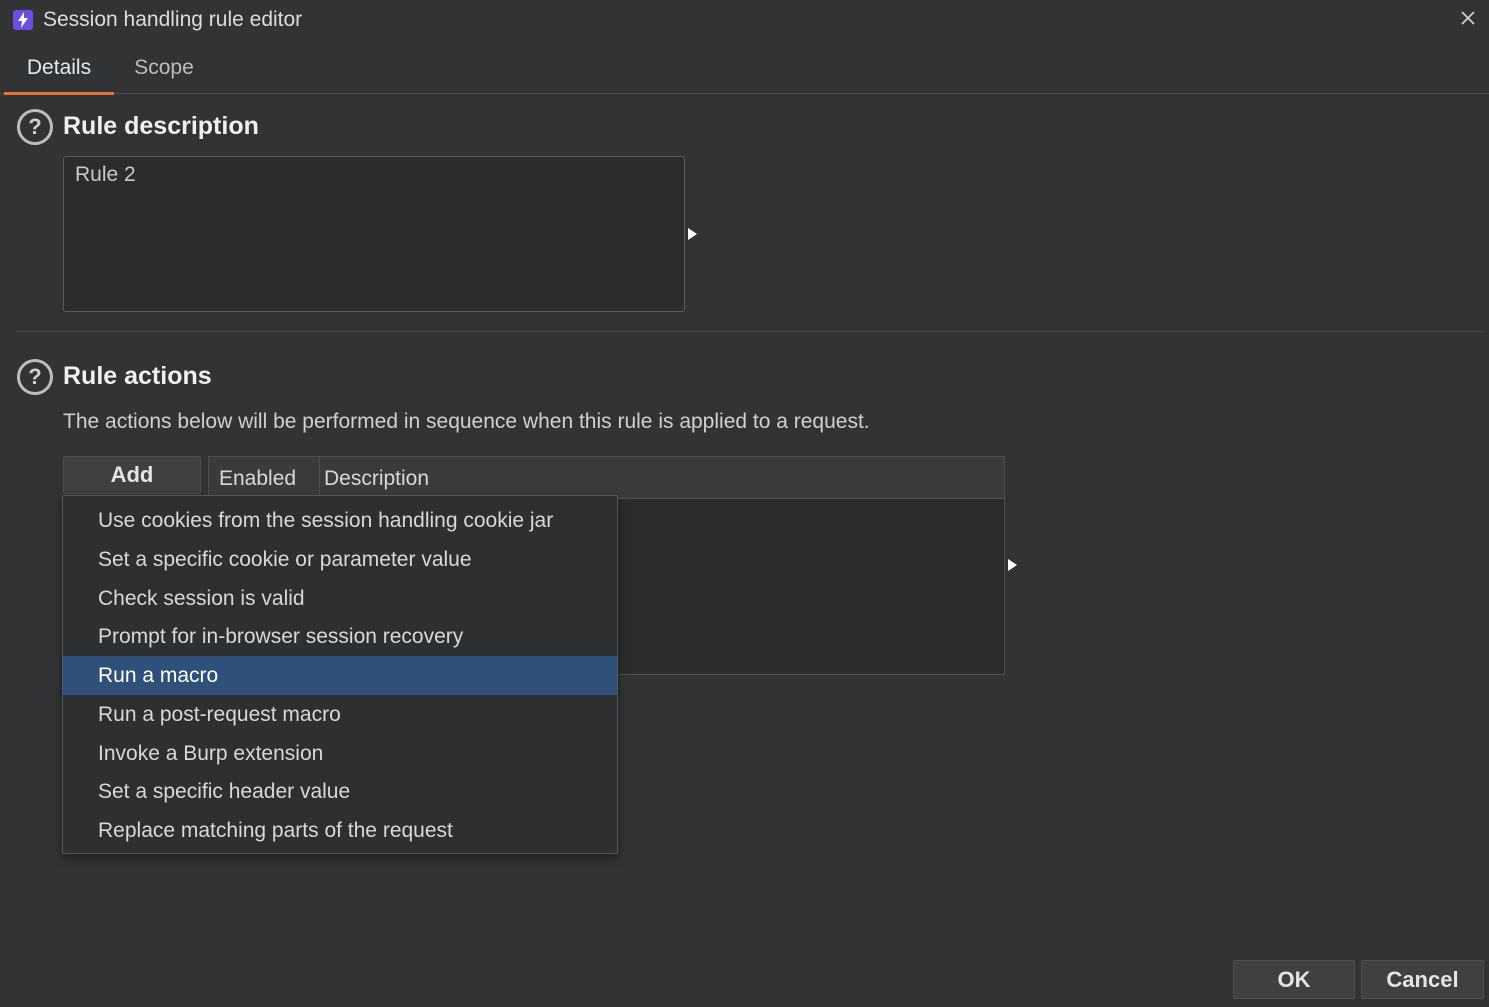 The image size is (1489, 1007). I want to click on tab-details: Details, so click(59, 68).